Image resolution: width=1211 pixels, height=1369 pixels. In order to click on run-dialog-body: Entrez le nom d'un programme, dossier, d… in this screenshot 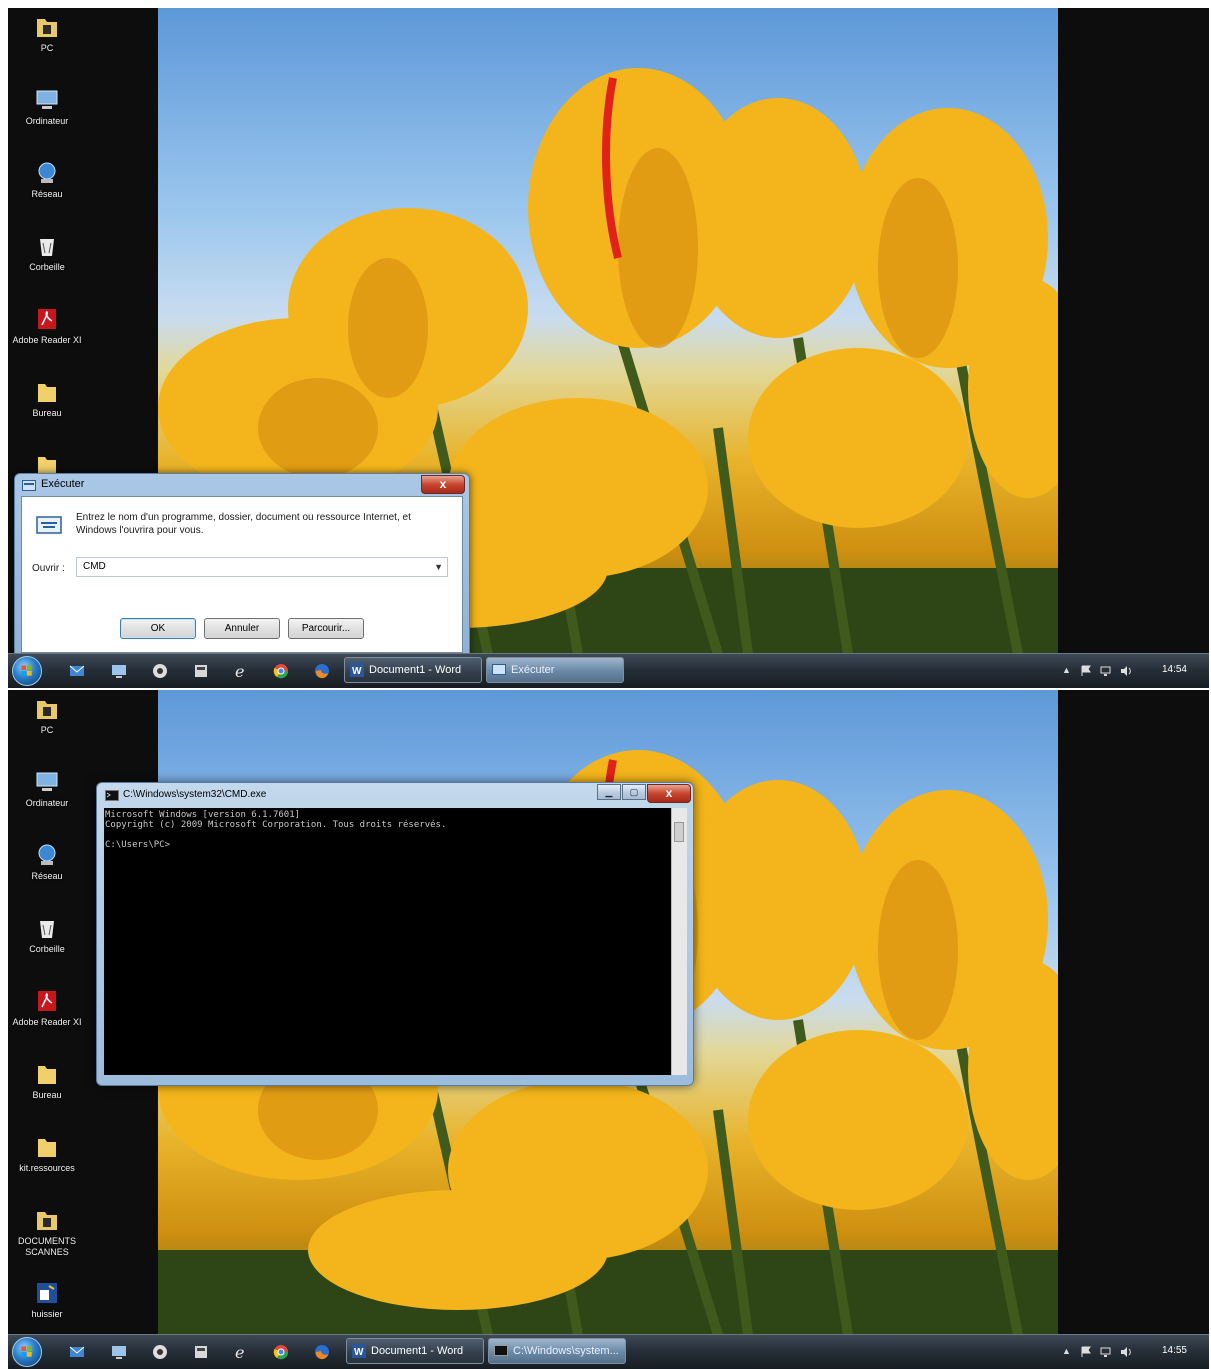, I will do `click(242, 574)`.